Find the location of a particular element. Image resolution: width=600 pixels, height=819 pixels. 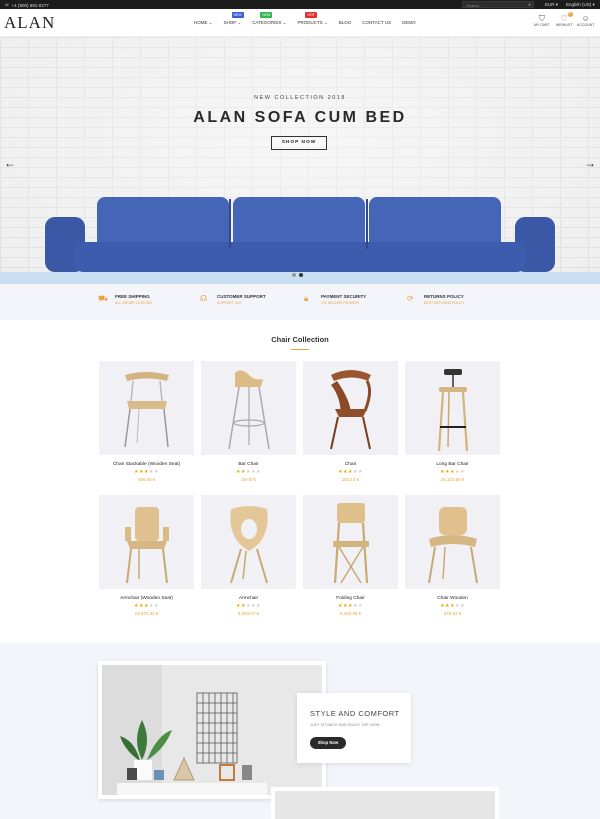

language-label: English (US) is located at coordinates (579, 4).